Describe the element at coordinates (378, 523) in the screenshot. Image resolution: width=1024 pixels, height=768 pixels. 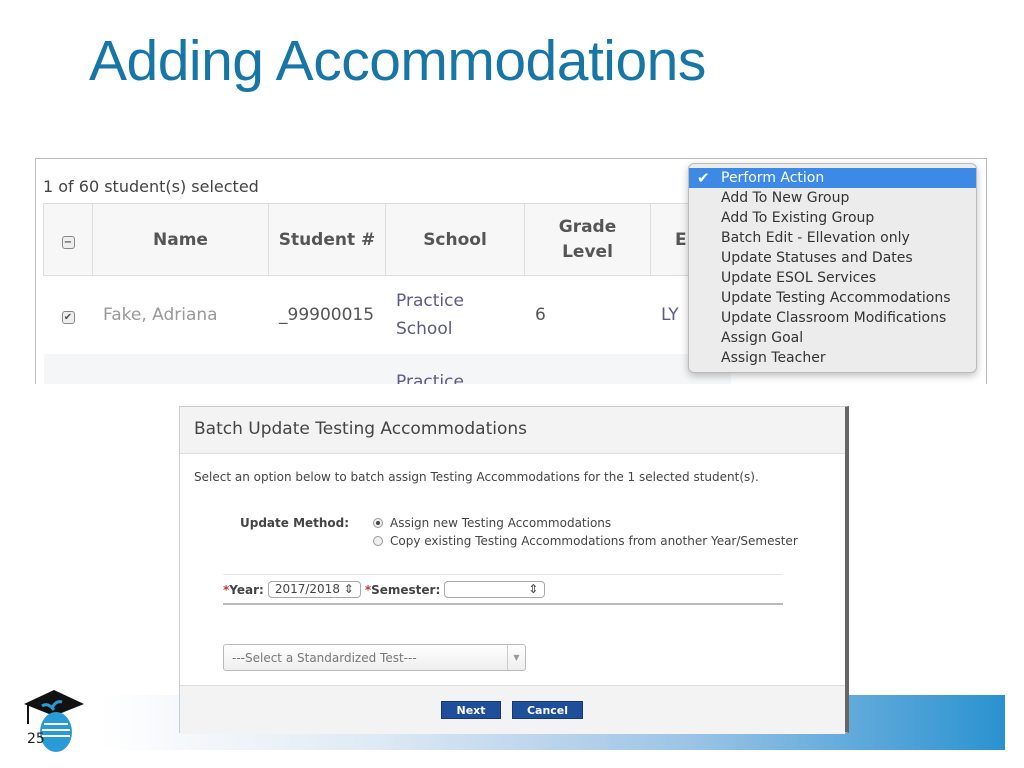
I see `radio-selected-icon` at that location.